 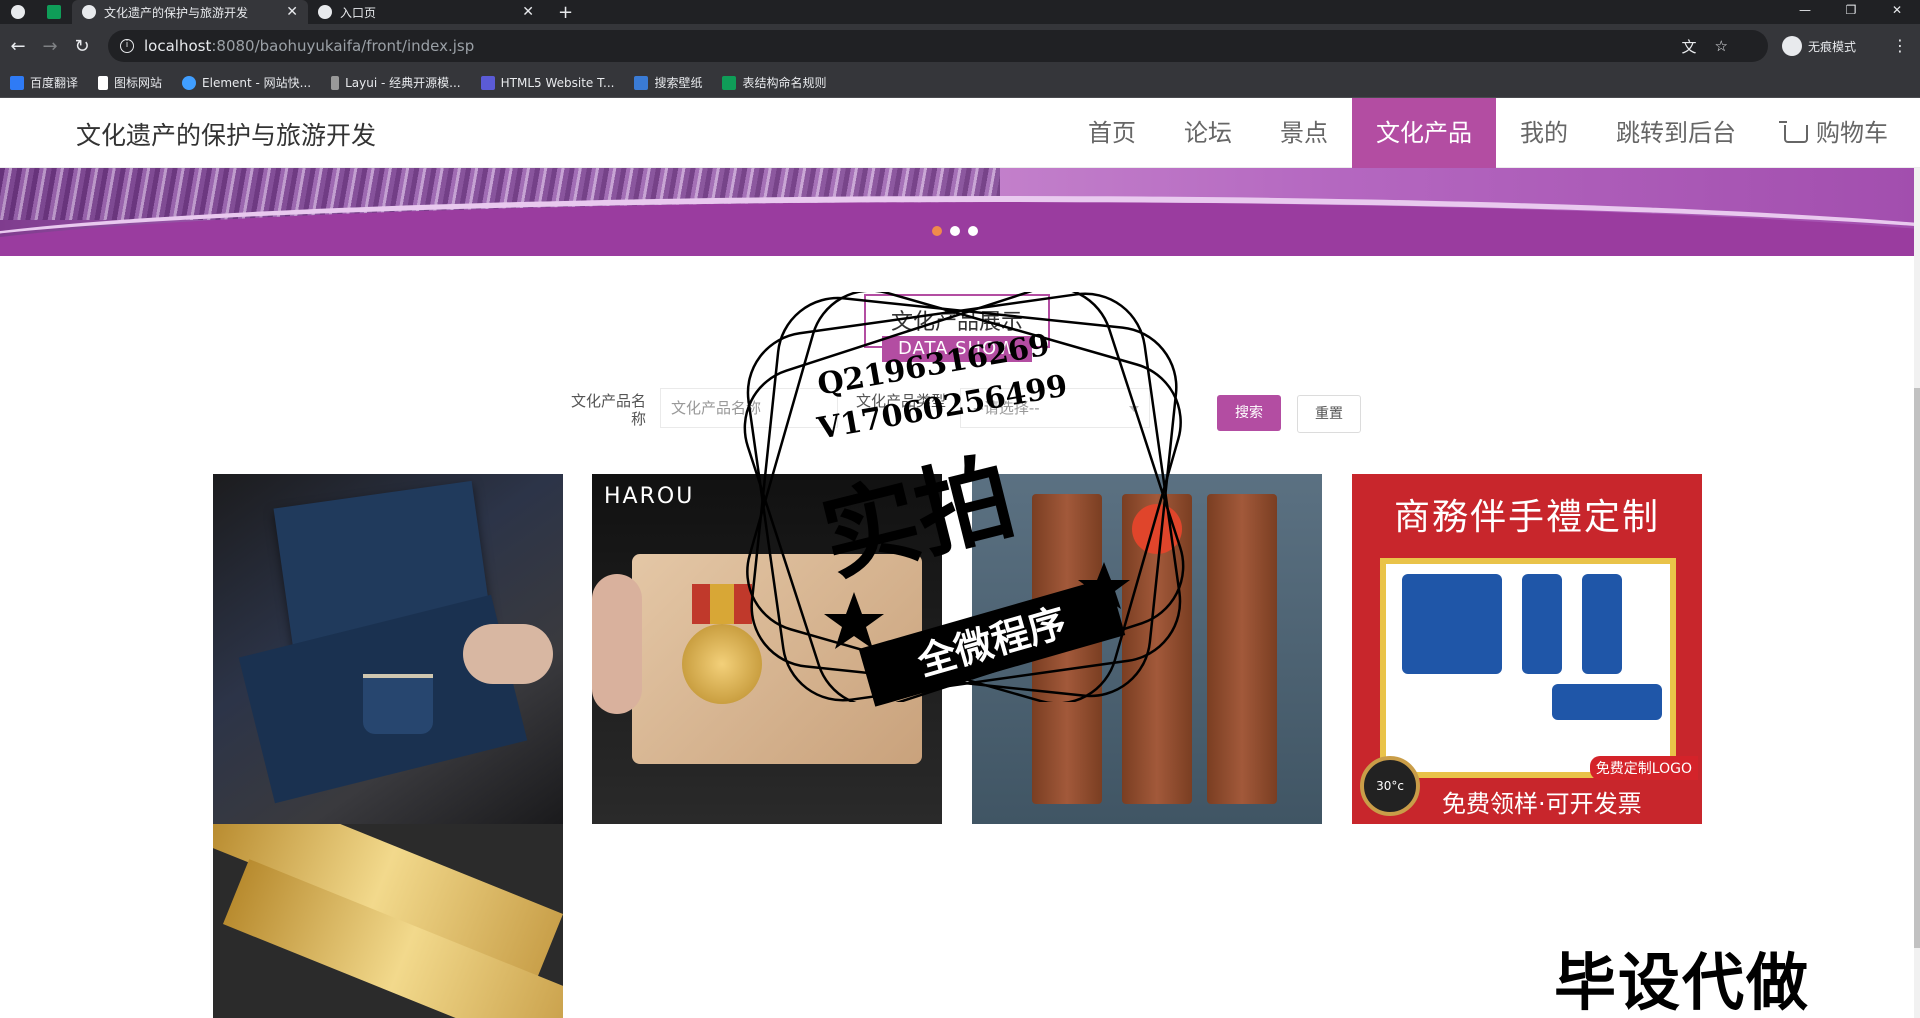 What do you see at coordinates (1112, 133) in the screenshot?
I see `nav-home: 首页` at bounding box center [1112, 133].